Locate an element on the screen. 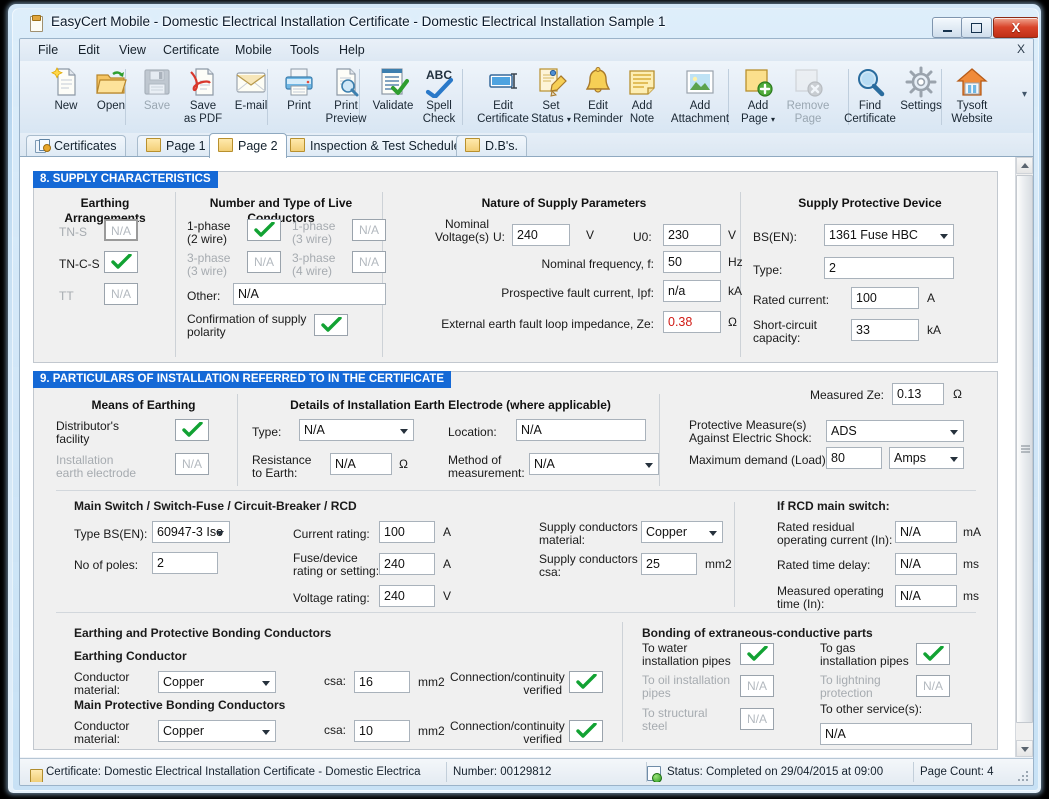  checkbox-installation-earth-electrode: N/A is located at coordinates (192, 464).